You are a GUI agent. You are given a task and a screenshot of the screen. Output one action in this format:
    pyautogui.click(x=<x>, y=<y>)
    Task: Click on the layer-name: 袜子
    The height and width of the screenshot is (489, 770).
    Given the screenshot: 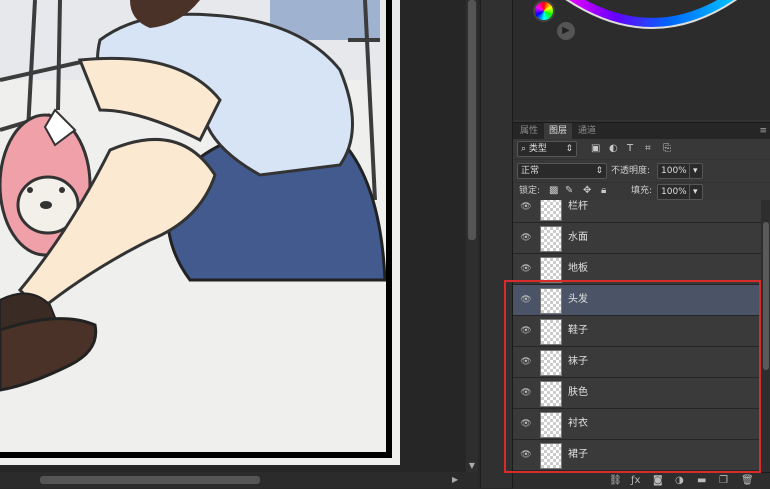 What is the action you would take?
    pyautogui.click(x=578, y=362)
    